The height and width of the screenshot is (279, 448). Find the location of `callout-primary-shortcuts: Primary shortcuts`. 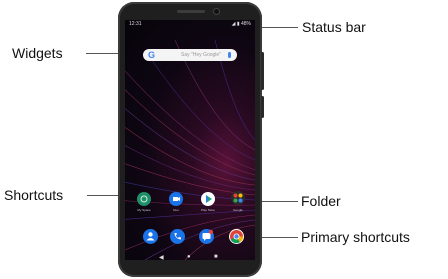

callout-primary-shortcuts: Primary shortcuts is located at coordinates (355, 237).